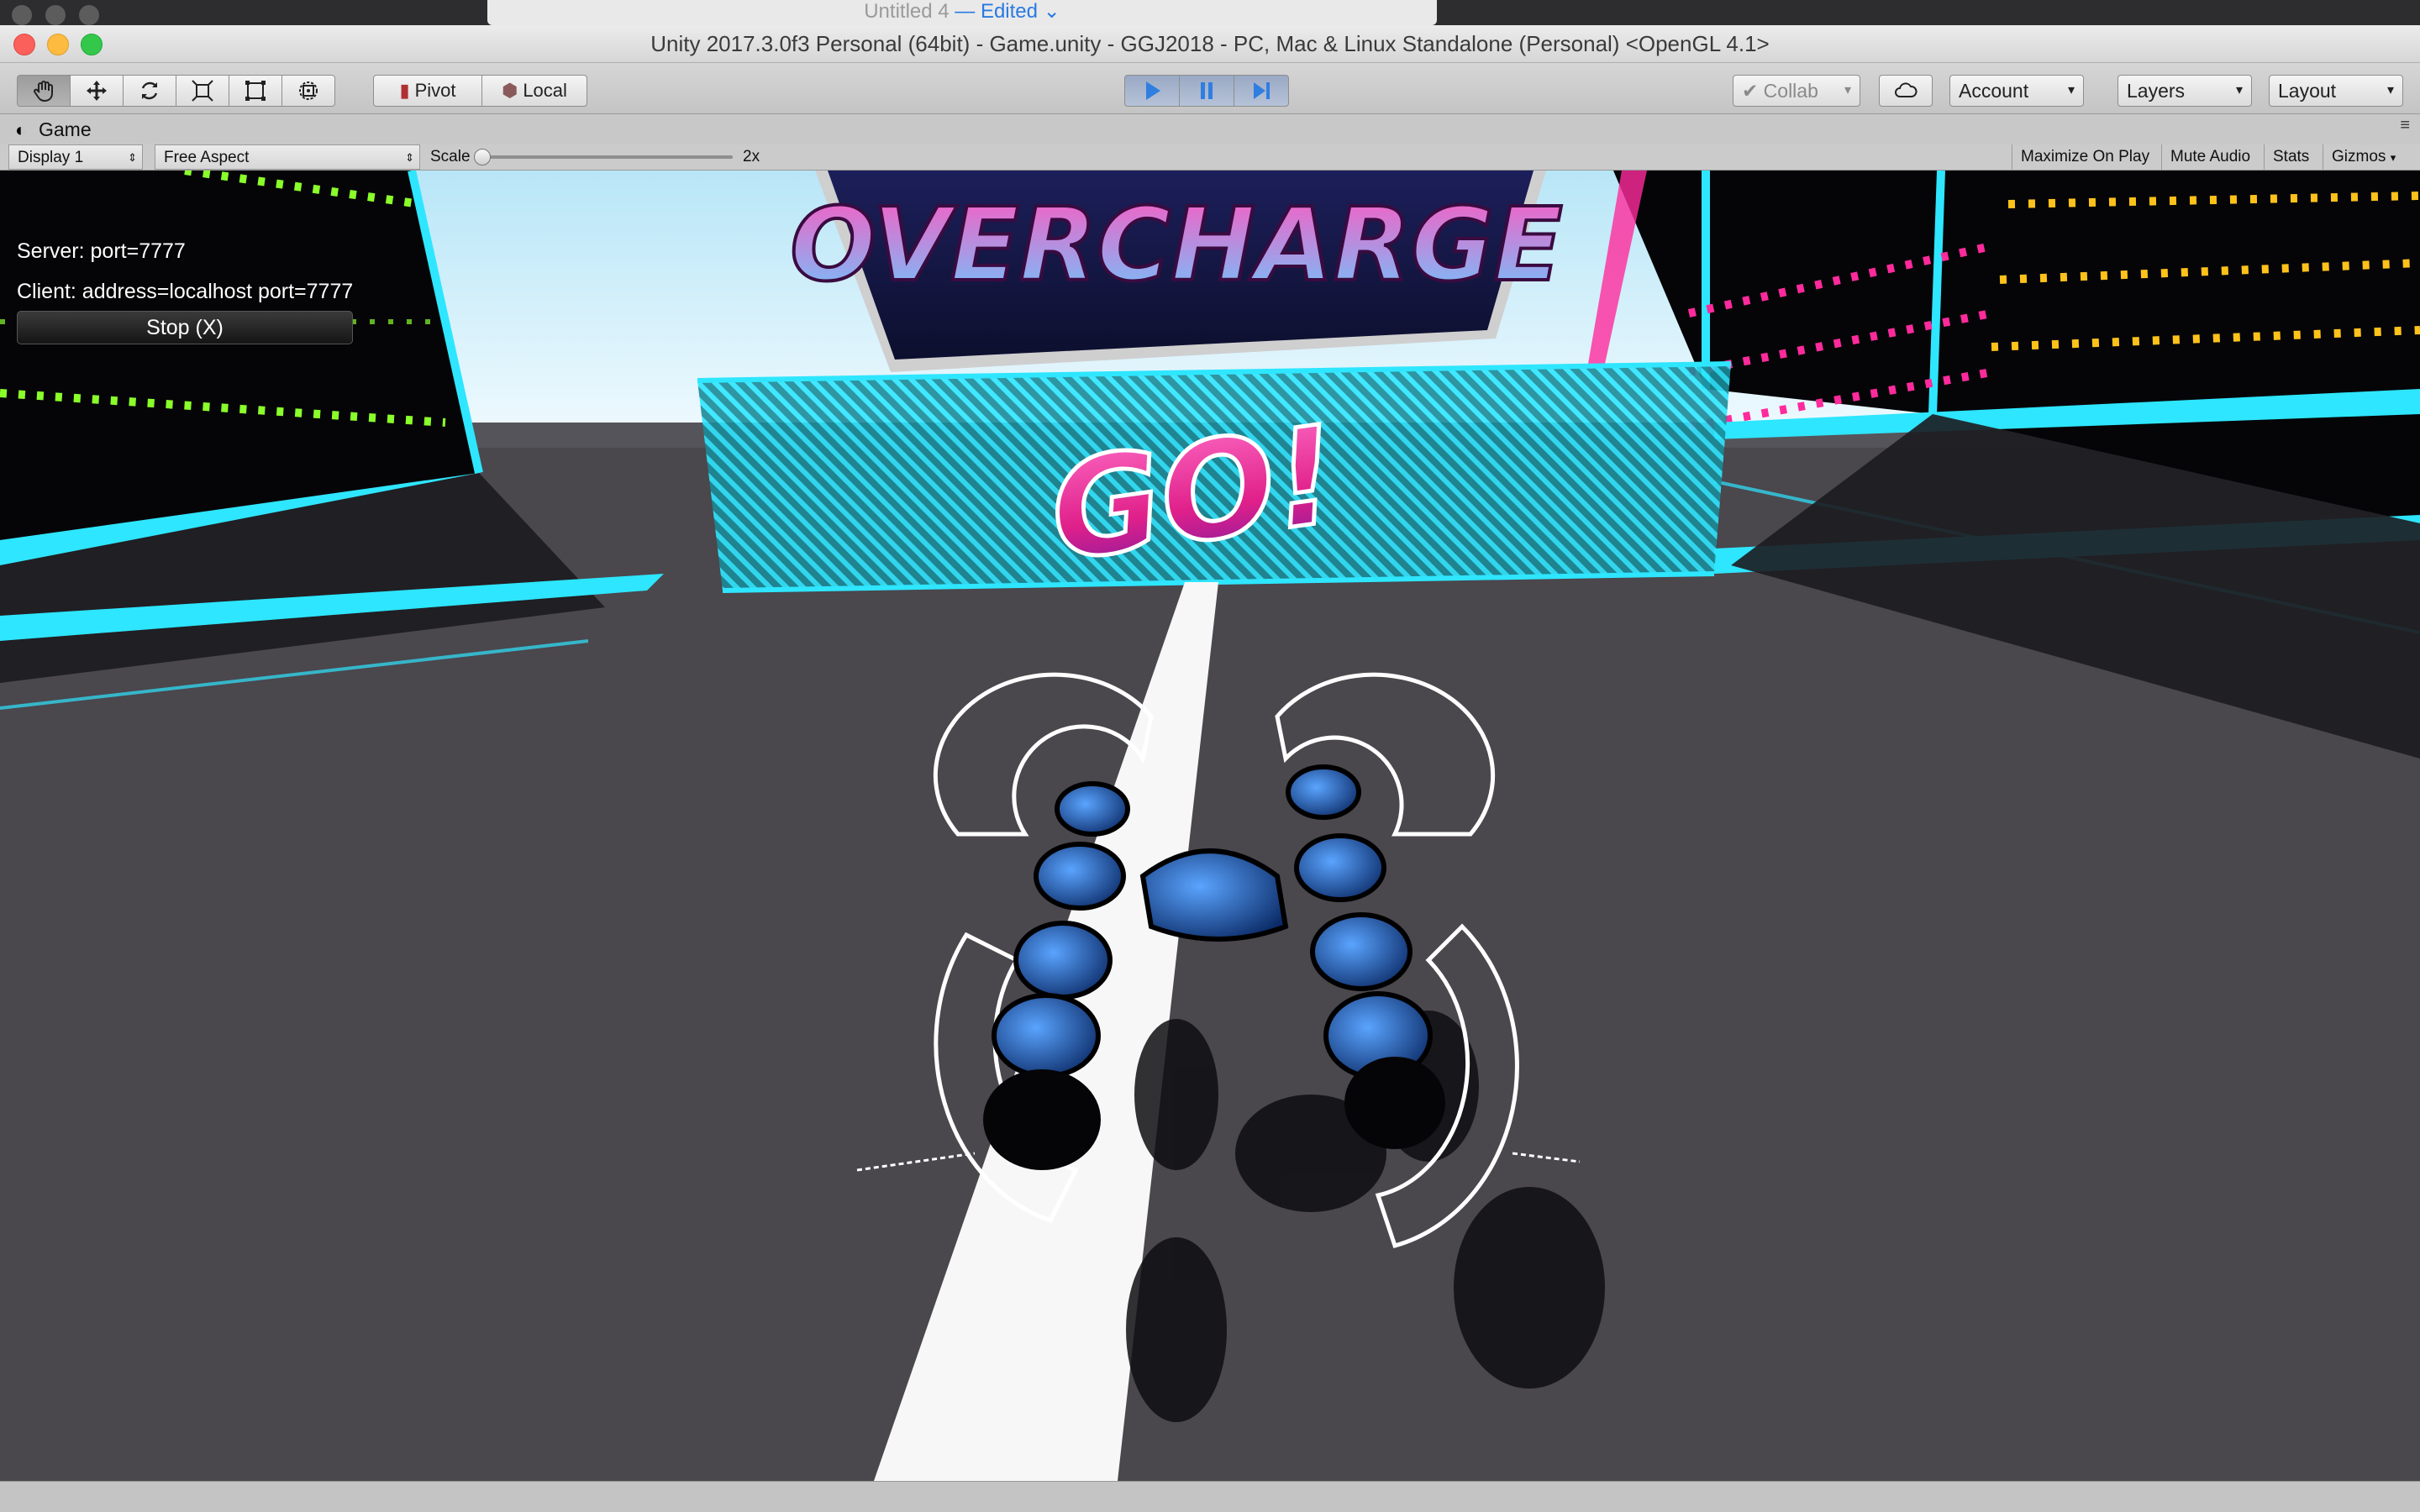 The image size is (2420, 1512). What do you see at coordinates (1051, 11) in the screenshot?
I see `chevron-down-icon: ⌄` at bounding box center [1051, 11].